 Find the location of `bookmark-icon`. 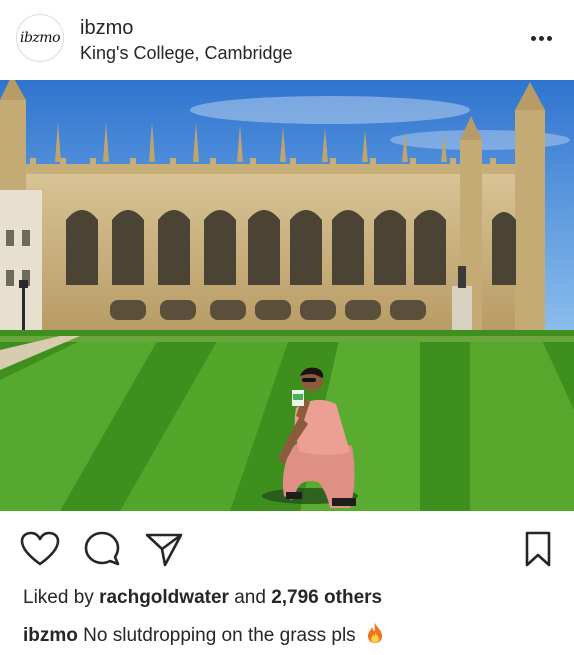

bookmark-icon is located at coordinates (538, 549).